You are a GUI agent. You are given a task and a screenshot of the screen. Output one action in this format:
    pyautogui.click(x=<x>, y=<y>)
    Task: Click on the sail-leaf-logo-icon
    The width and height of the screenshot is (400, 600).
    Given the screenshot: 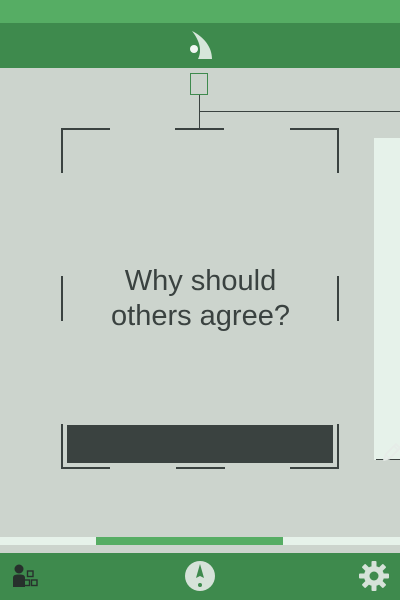 What is the action you would take?
    pyautogui.click(x=201, y=45)
    